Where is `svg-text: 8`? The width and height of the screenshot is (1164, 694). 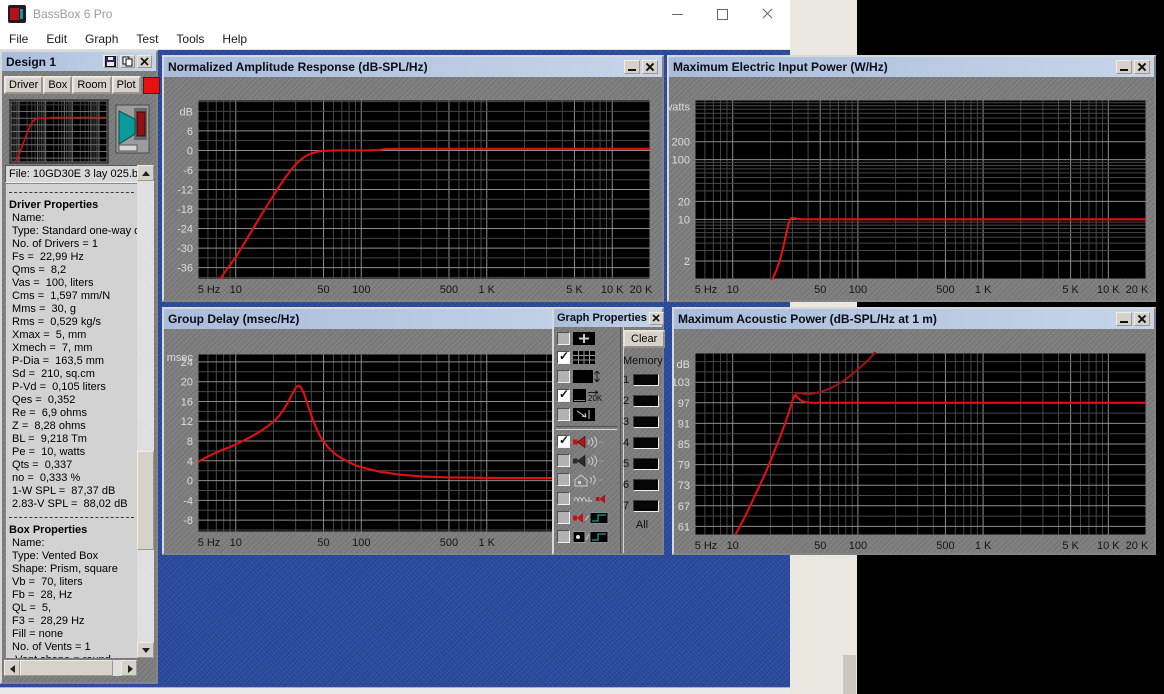
svg-text: 8 is located at coordinates (190, 442).